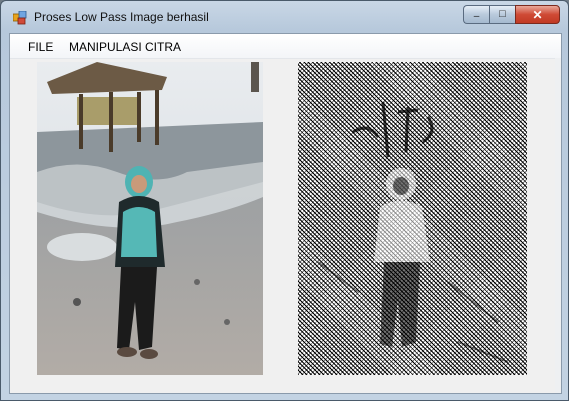  Describe the element at coordinates (285, 46) in the screenshot. I see `menu-bar: FILE MANIPULASI CITRA` at that location.